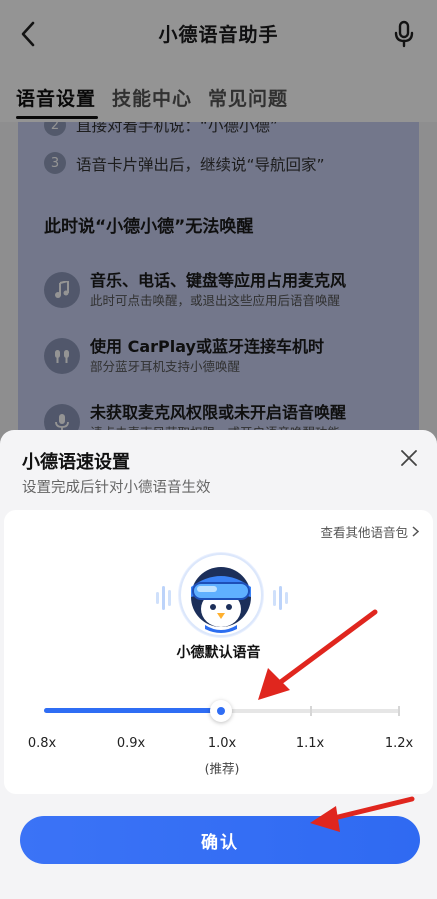 Image resolution: width=437 pixels, height=899 pixels. Describe the element at coordinates (364, 532) in the screenshot. I see `other-voice-packs-label: 查看其他语音包` at that location.